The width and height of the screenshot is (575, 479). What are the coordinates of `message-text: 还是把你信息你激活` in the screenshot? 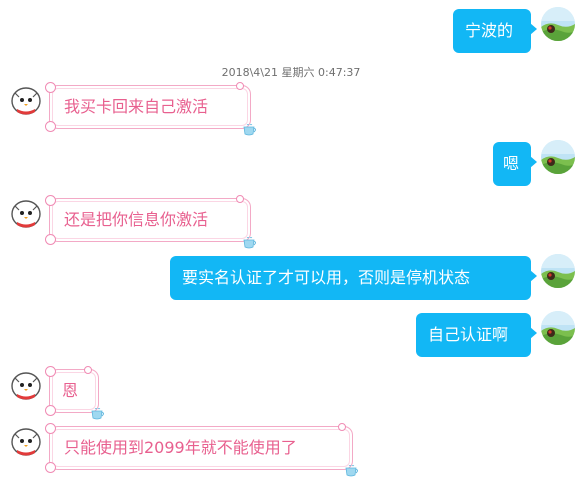 It's located at (136, 219).